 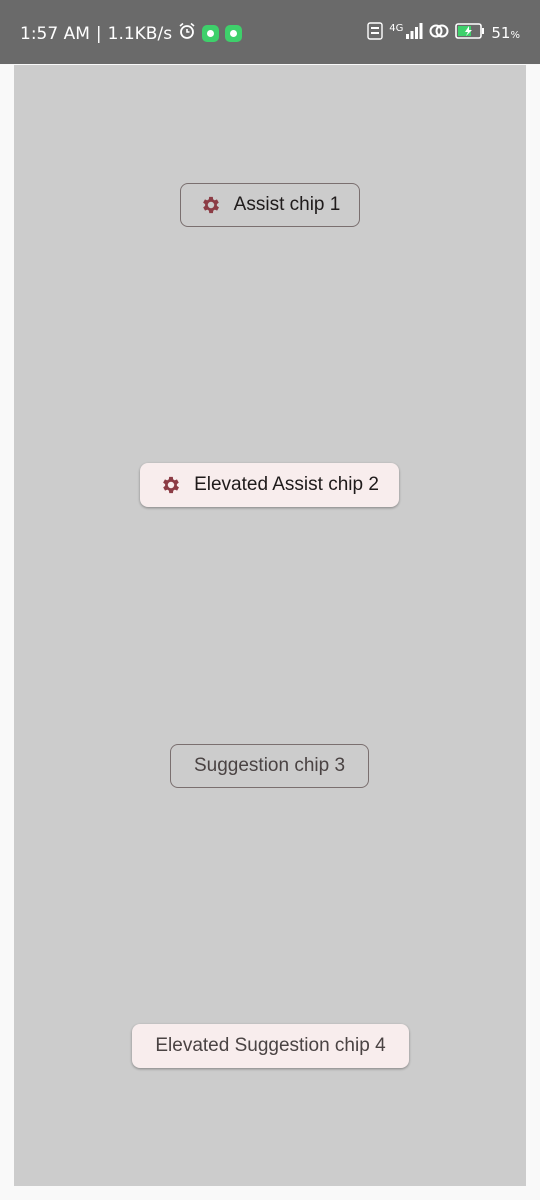 What do you see at coordinates (375, 33) in the screenshot?
I see `volte-icon` at bounding box center [375, 33].